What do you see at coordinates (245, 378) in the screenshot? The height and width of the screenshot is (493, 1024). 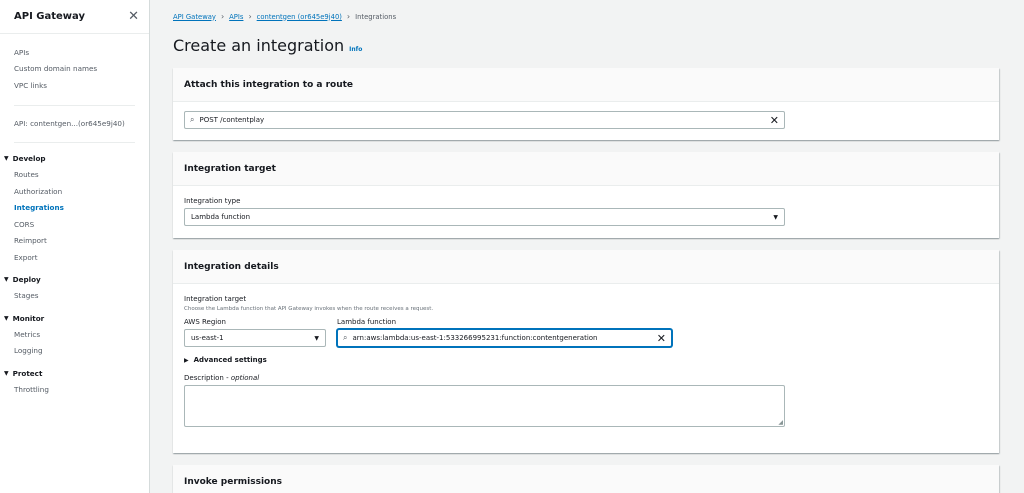 I see `optional-tag: optional` at bounding box center [245, 378].